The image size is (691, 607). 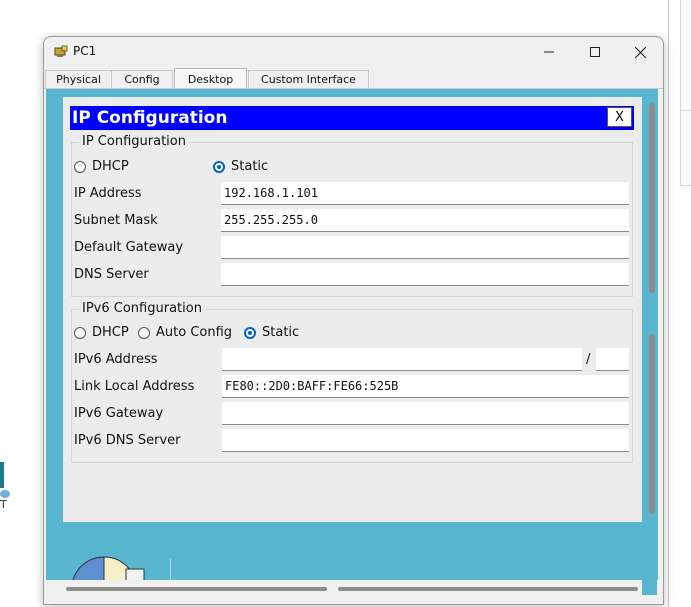 I want to click on scroll-corner, so click(x=649, y=587).